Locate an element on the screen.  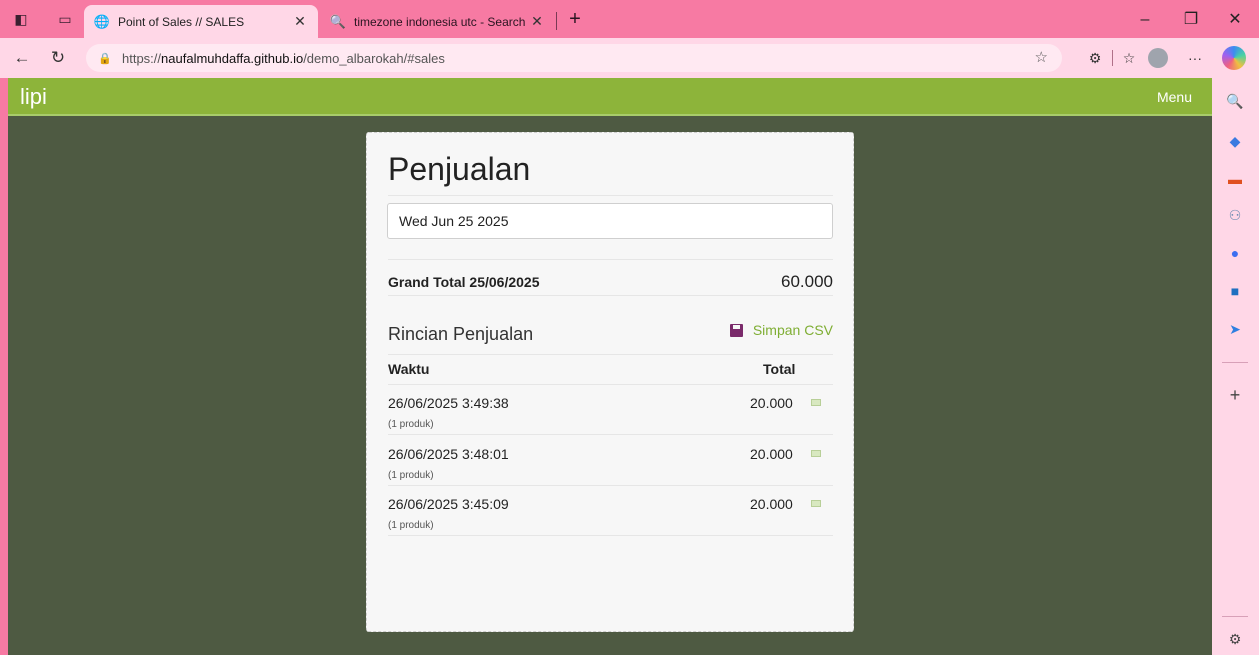
grand-total-label: Grand Total 25/06/2025 is located at coordinates (464, 282).